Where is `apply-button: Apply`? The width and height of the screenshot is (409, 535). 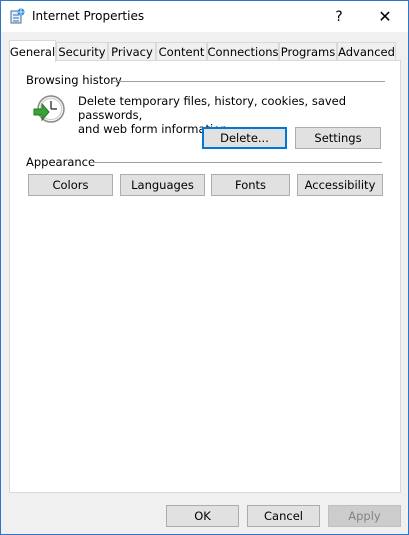 apply-button: Apply is located at coordinates (364, 516).